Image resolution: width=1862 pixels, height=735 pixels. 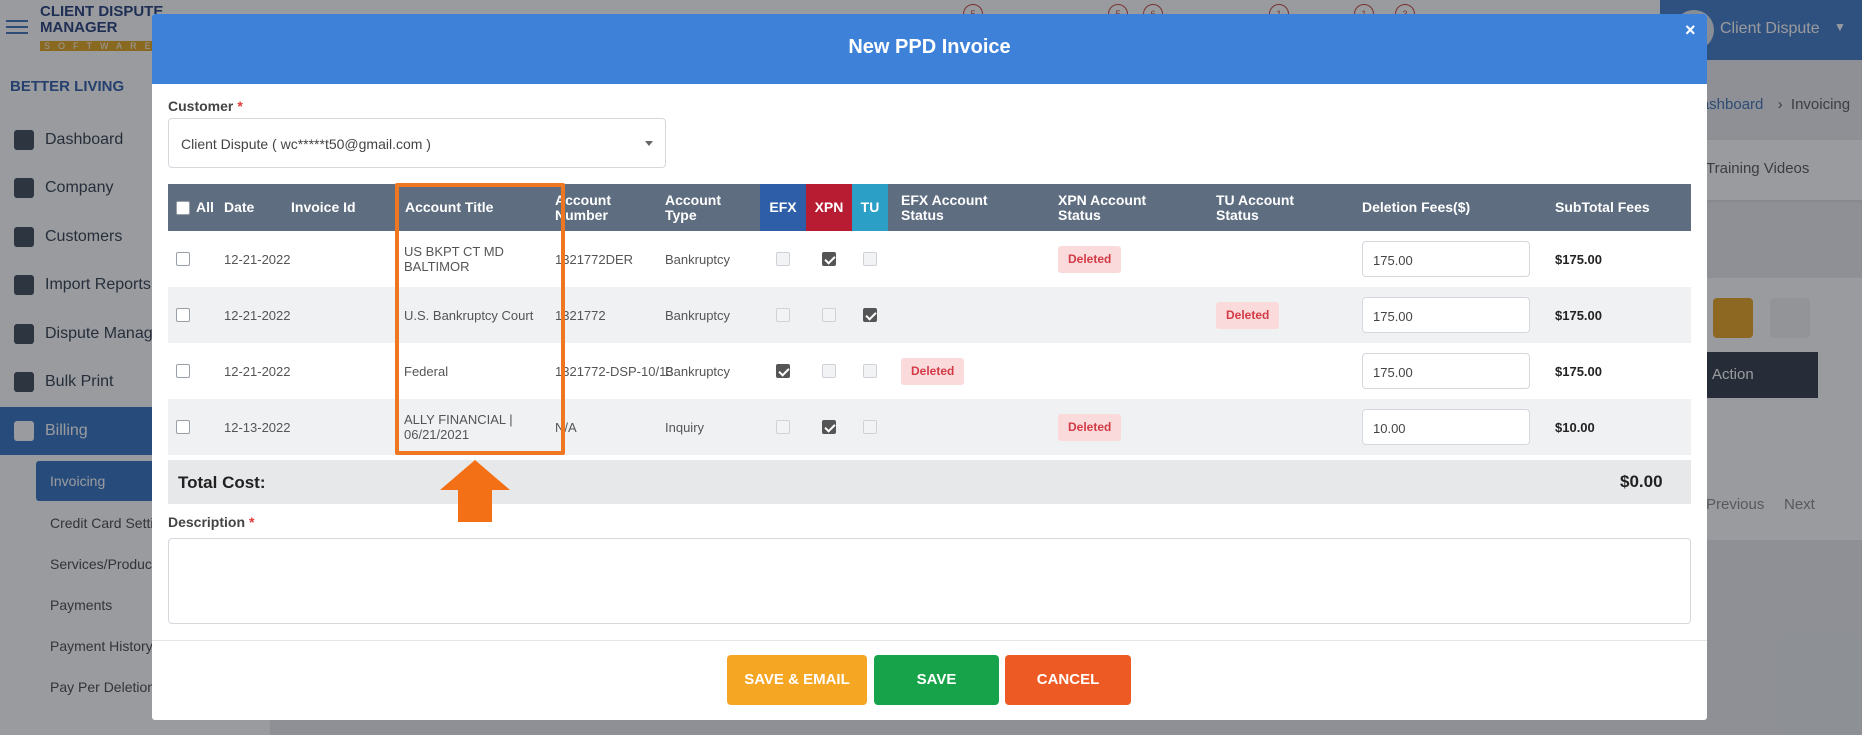 I want to click on cancel-button: CANCEL, so click(x=1068, y=680).